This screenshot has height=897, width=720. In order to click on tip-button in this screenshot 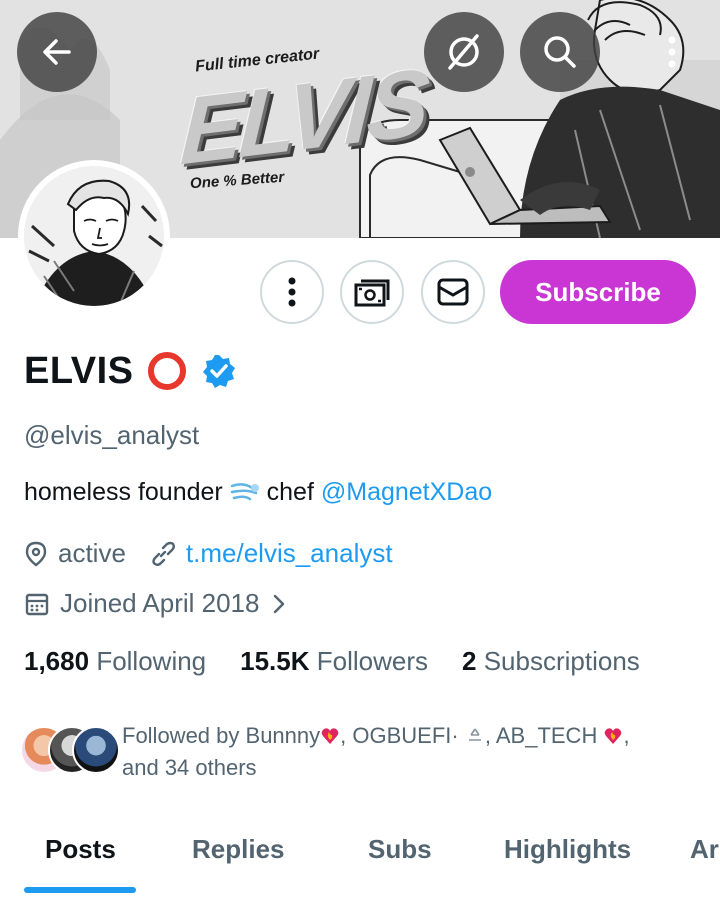, I will do `click(372, 292)`.